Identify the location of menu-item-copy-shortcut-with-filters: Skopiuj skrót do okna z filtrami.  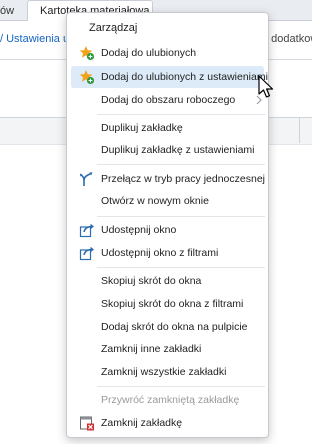
(167, 304).